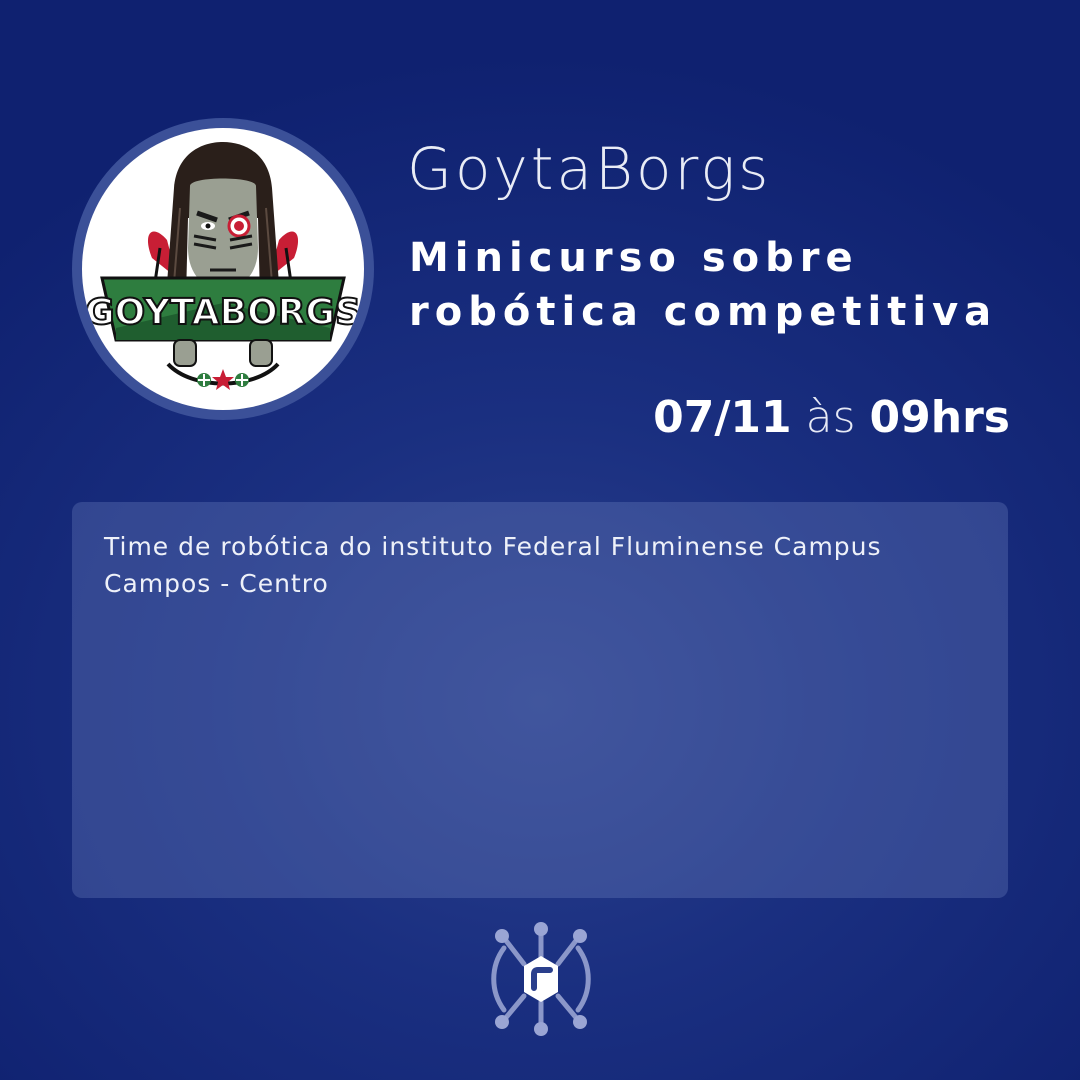 This screenshot has width=1080, height=1080. I want to click on team-logo-artwork: GOYTABORGS, so click(223, 266).